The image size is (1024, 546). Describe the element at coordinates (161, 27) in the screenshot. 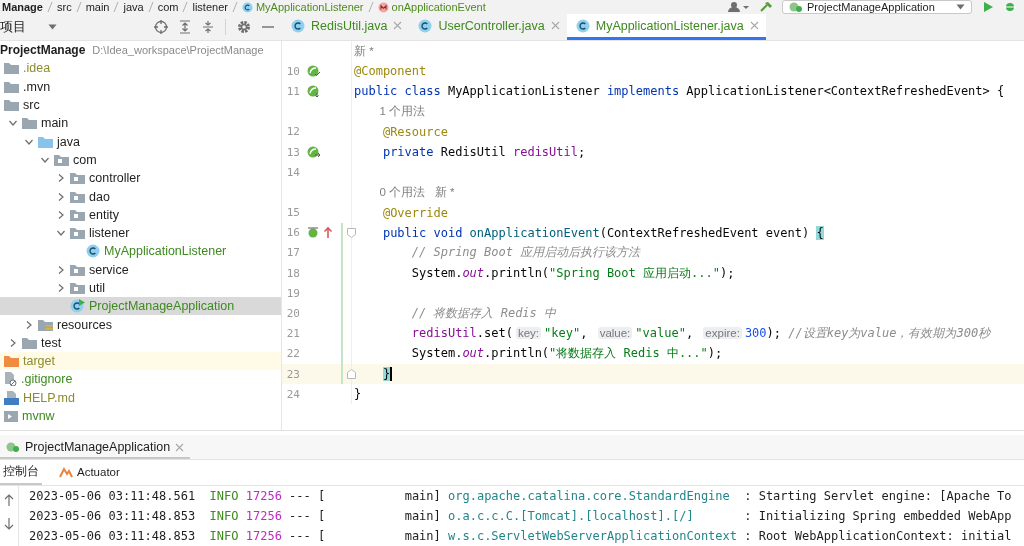

I see `locate-icon` at that location.